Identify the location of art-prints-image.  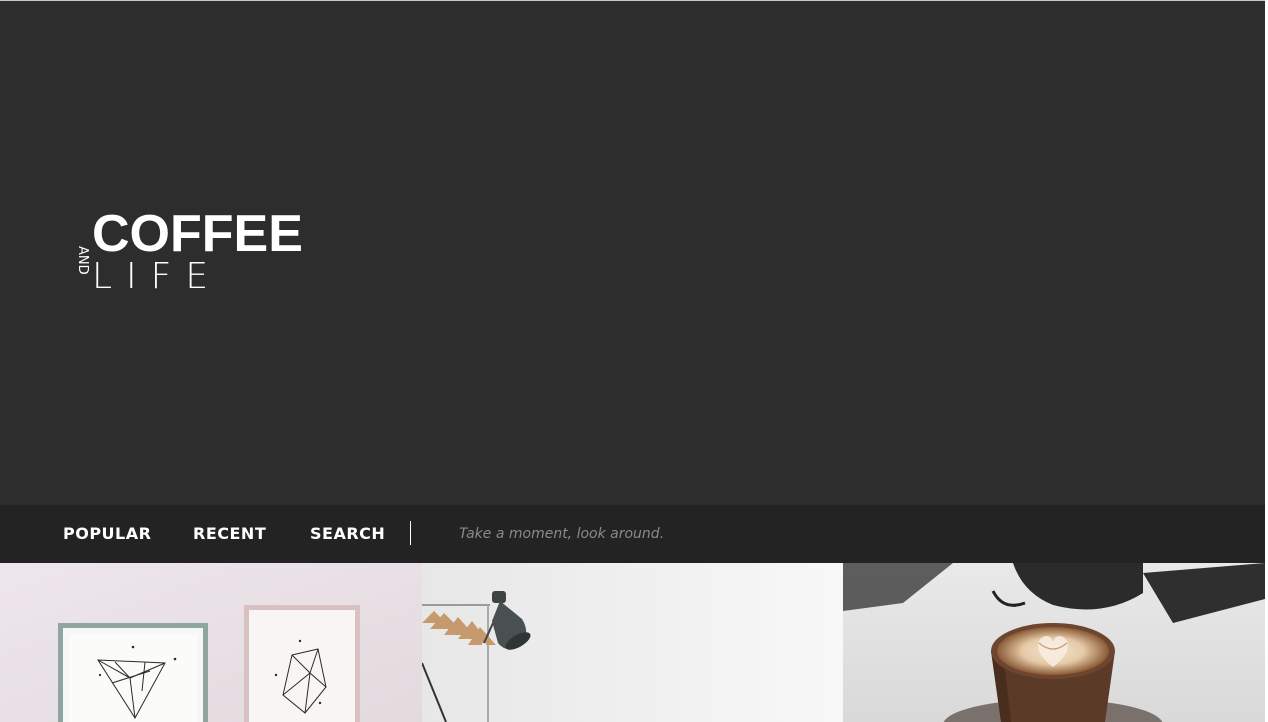
(211, 642).